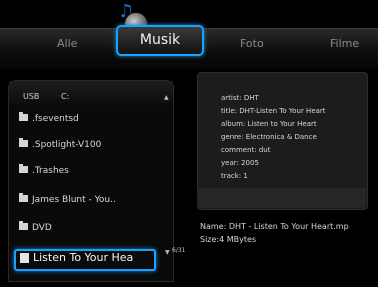 The width and height of the screenshot is (378, 287). I want to click on info-genre: genre: Electronica & Dance, so click(269, 137).